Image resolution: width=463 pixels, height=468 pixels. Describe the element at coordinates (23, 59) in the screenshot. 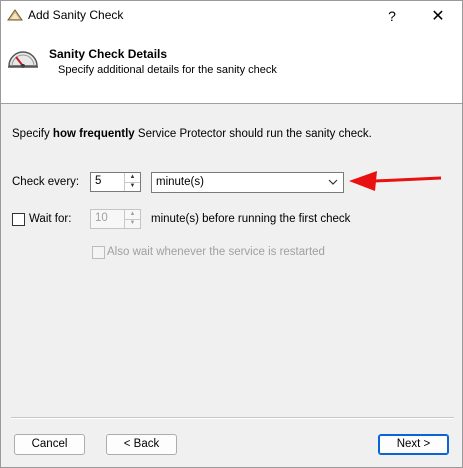

I see `gauge-icon` at that location.